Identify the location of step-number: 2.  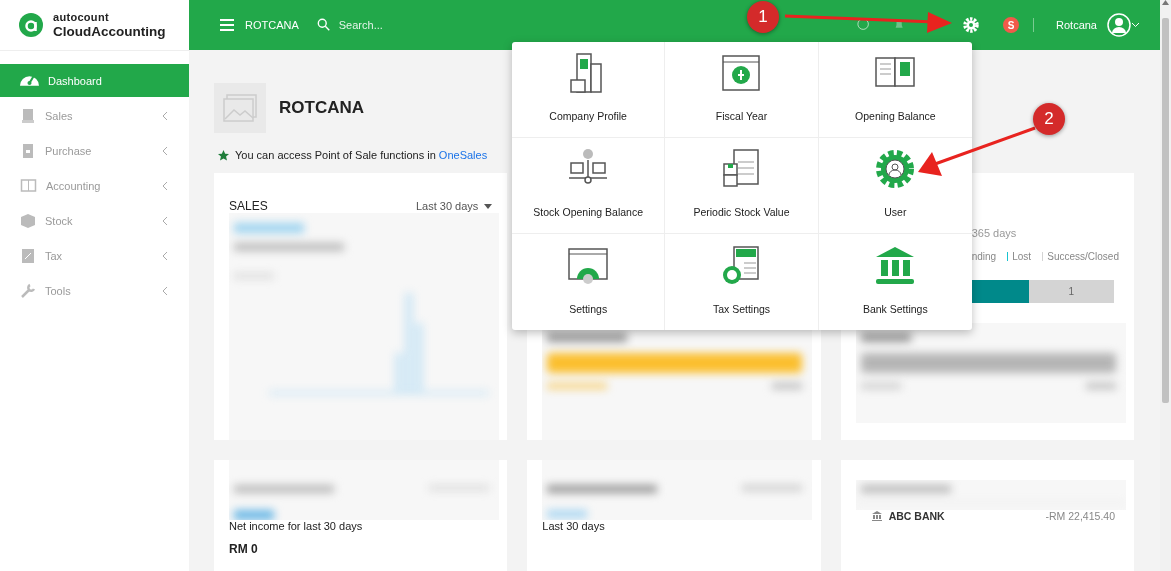
(1049, 119).